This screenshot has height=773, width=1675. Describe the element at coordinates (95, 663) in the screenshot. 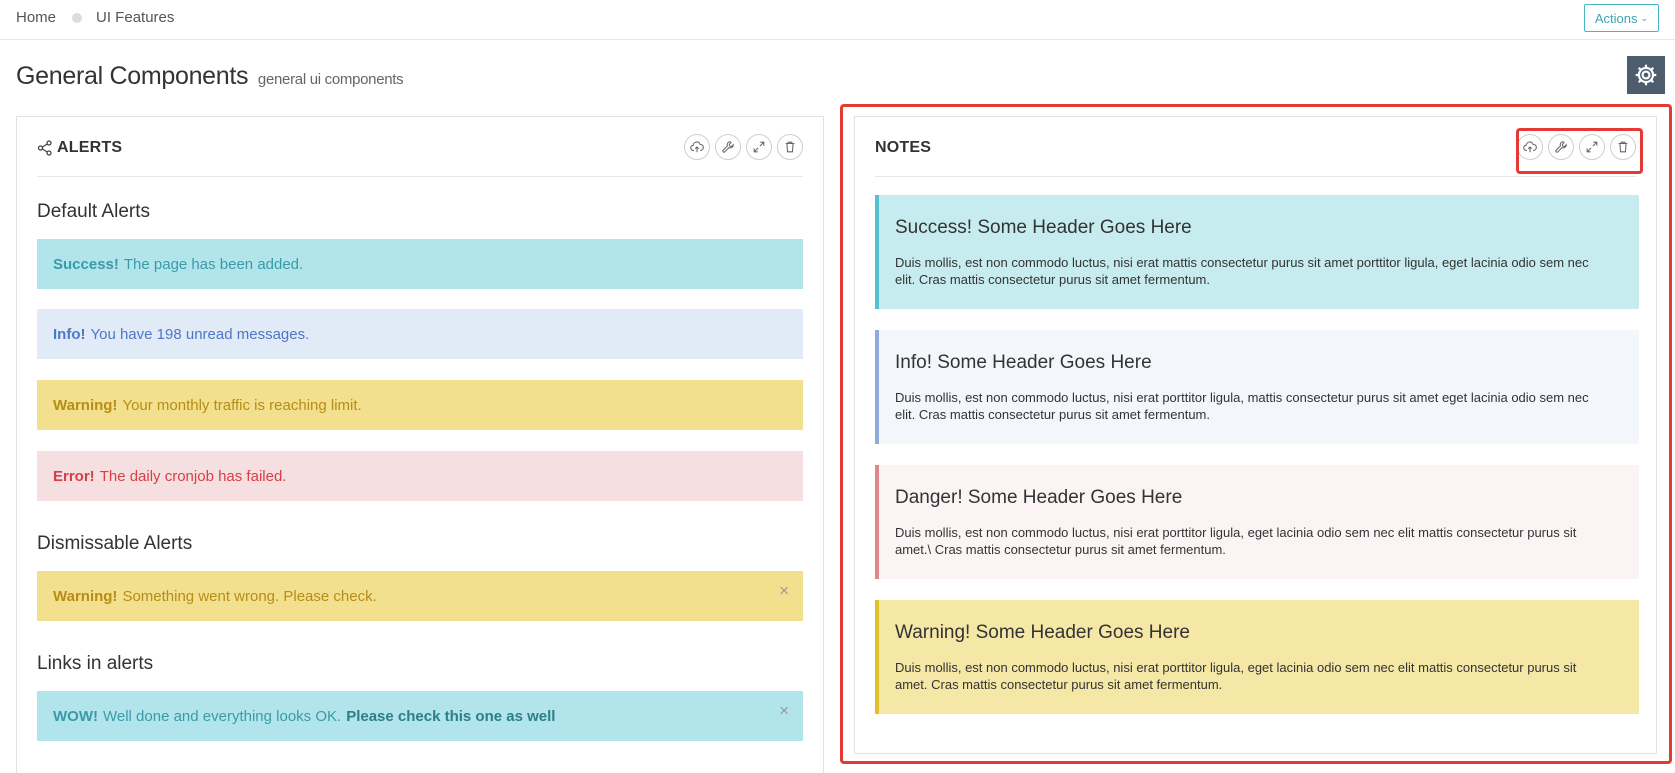

I see `links-in-alerts-heading: Links in alerts` at that location.